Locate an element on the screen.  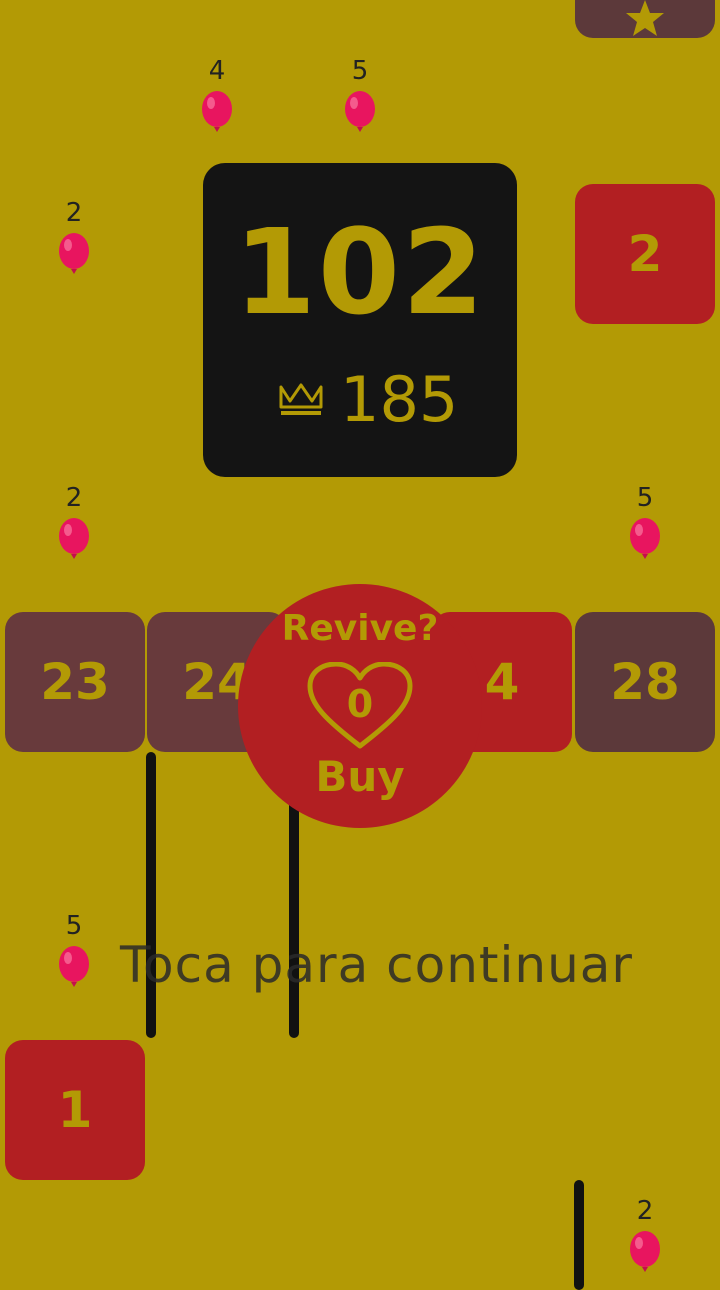
best-score: 185 is located at coordinates (368, 399).